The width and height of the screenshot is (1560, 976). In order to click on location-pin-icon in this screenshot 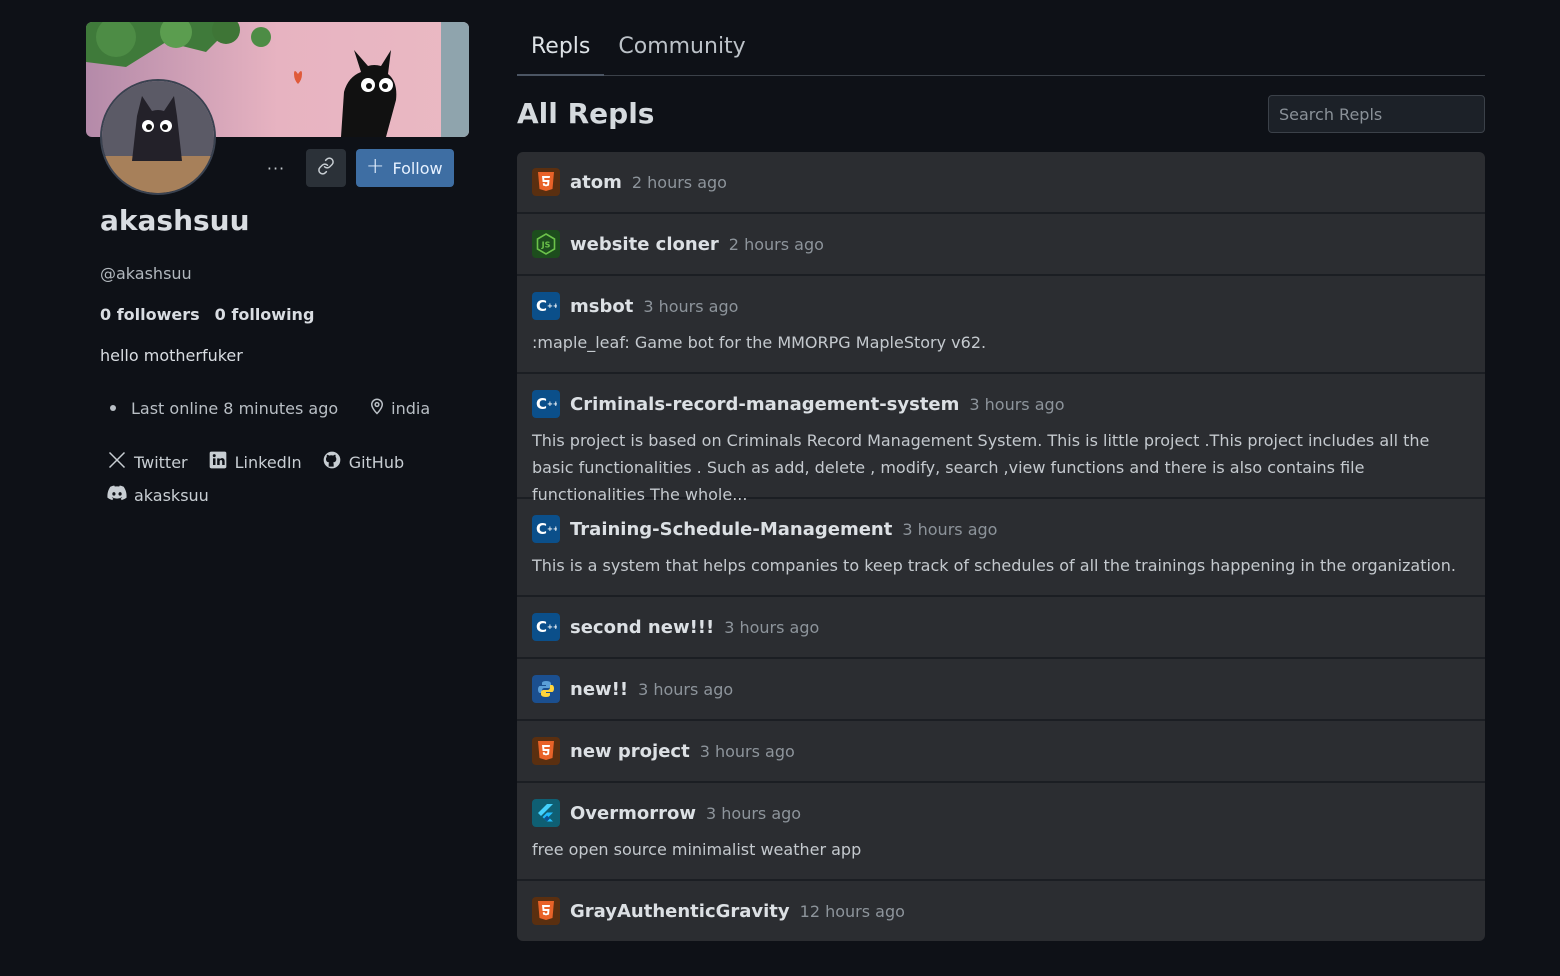, I will do `click(377, 408)`.